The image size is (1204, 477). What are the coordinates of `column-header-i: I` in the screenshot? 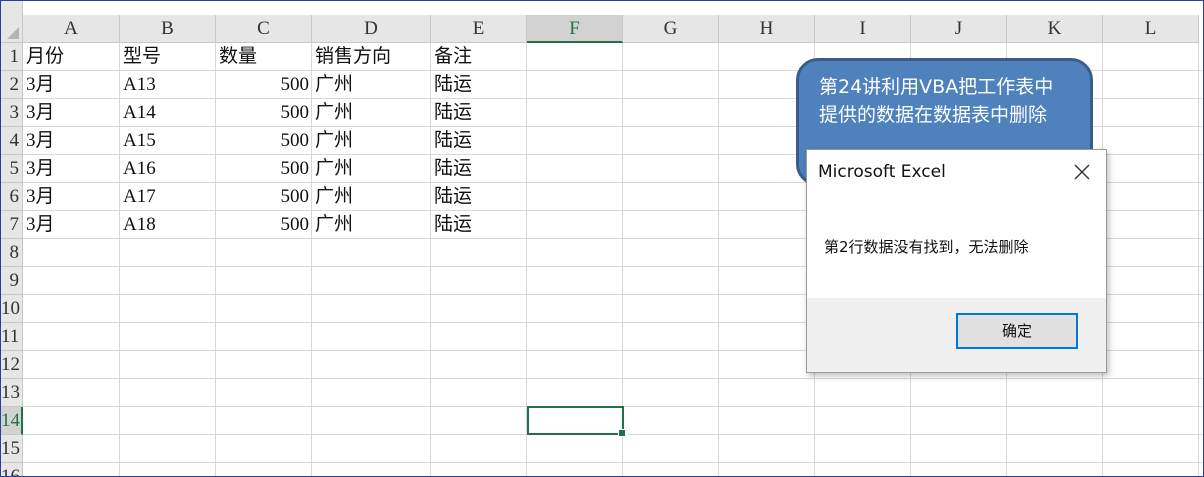 It's located at (863, 29).